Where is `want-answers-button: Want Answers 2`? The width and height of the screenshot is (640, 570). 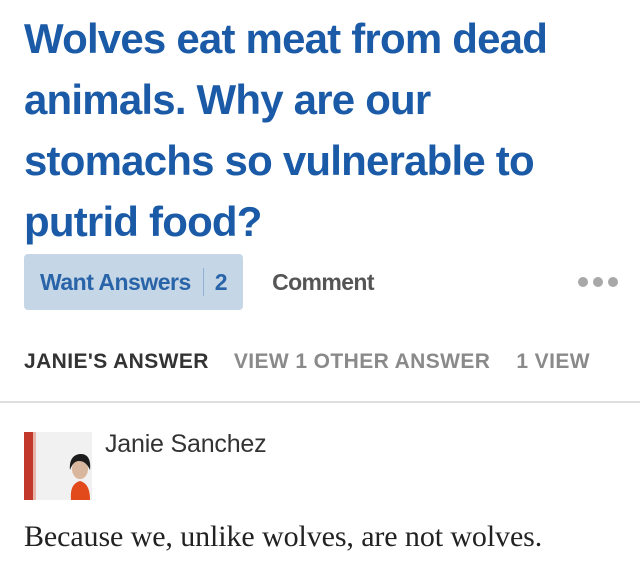
want-answers-button: Want Answers 2 is located at coordinates (134, 282).